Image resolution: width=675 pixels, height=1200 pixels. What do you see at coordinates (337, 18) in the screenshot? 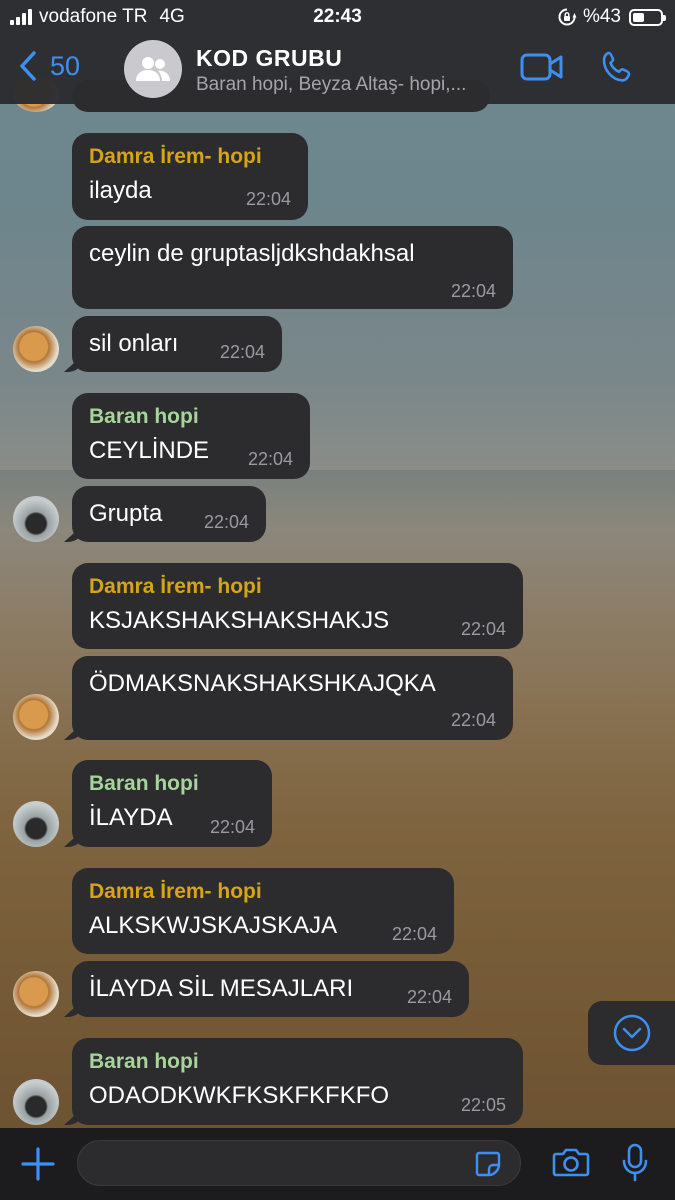
I see `status-bar: vodafone TR 4G 22:43 %43` at bounding box center [337, 18].